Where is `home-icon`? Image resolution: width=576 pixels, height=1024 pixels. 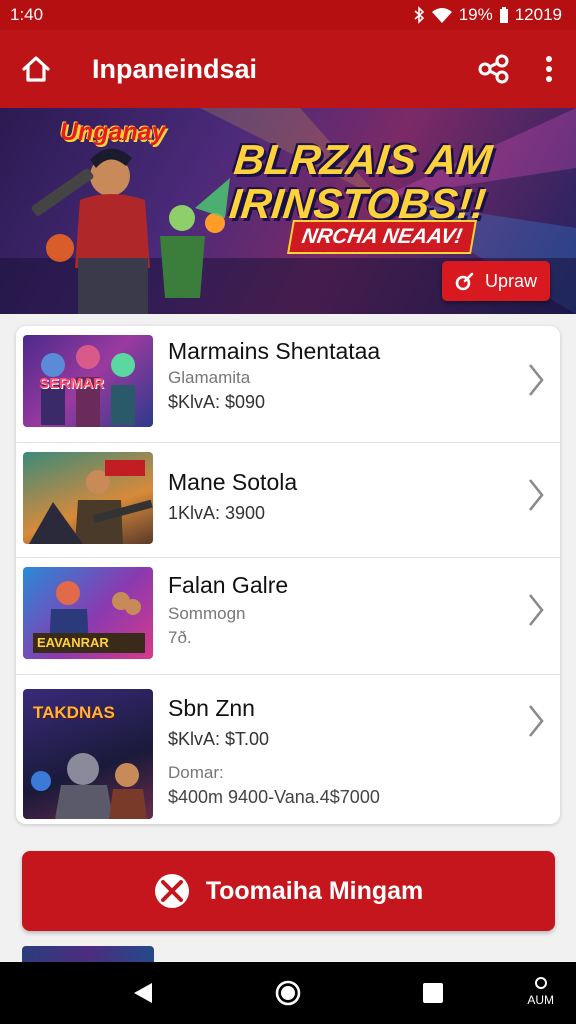
home-icon is located at coordinates (36, 69).